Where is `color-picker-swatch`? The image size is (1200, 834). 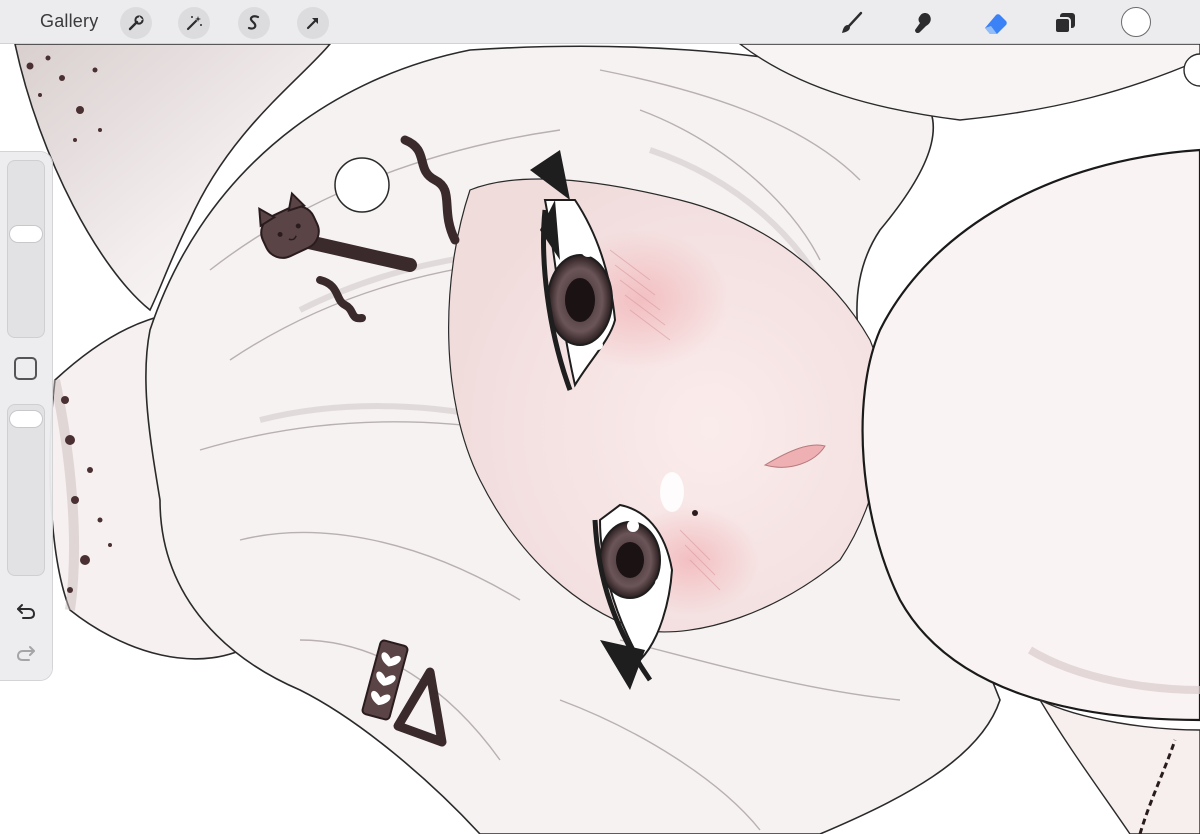
color-picker-swatch is located at coordinates (1136, 22).